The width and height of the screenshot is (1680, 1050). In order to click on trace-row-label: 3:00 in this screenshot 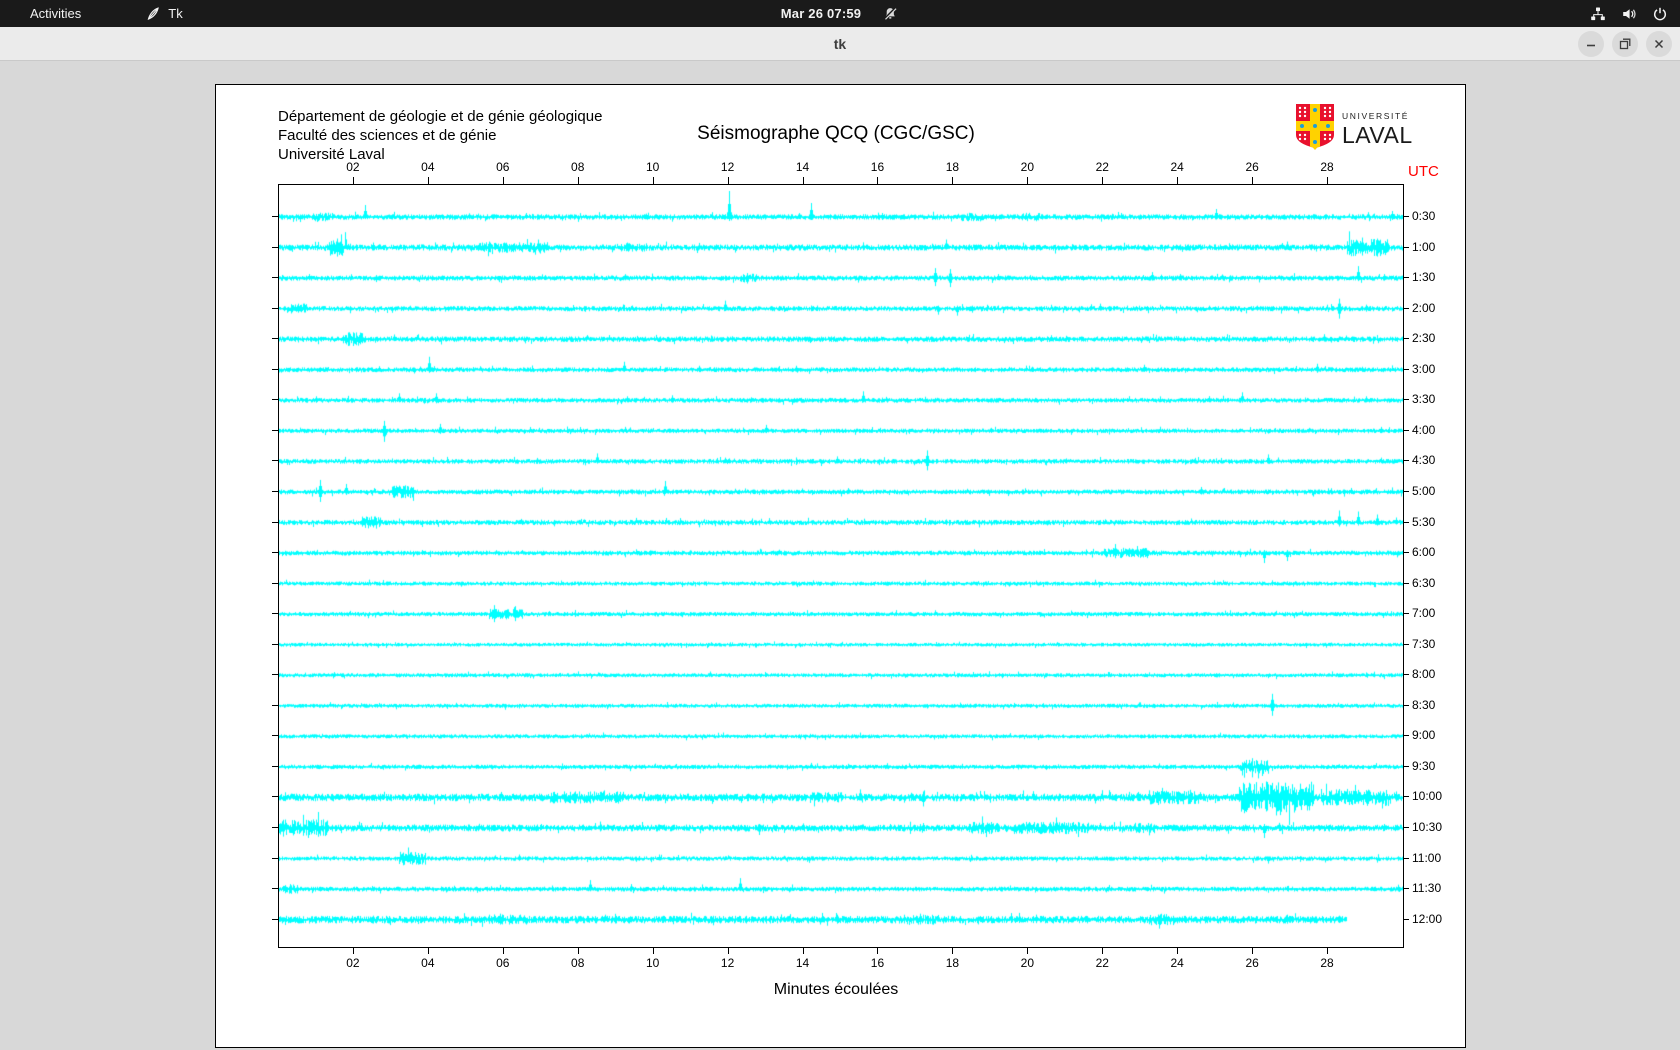, I will do `click(1424, 368)`.